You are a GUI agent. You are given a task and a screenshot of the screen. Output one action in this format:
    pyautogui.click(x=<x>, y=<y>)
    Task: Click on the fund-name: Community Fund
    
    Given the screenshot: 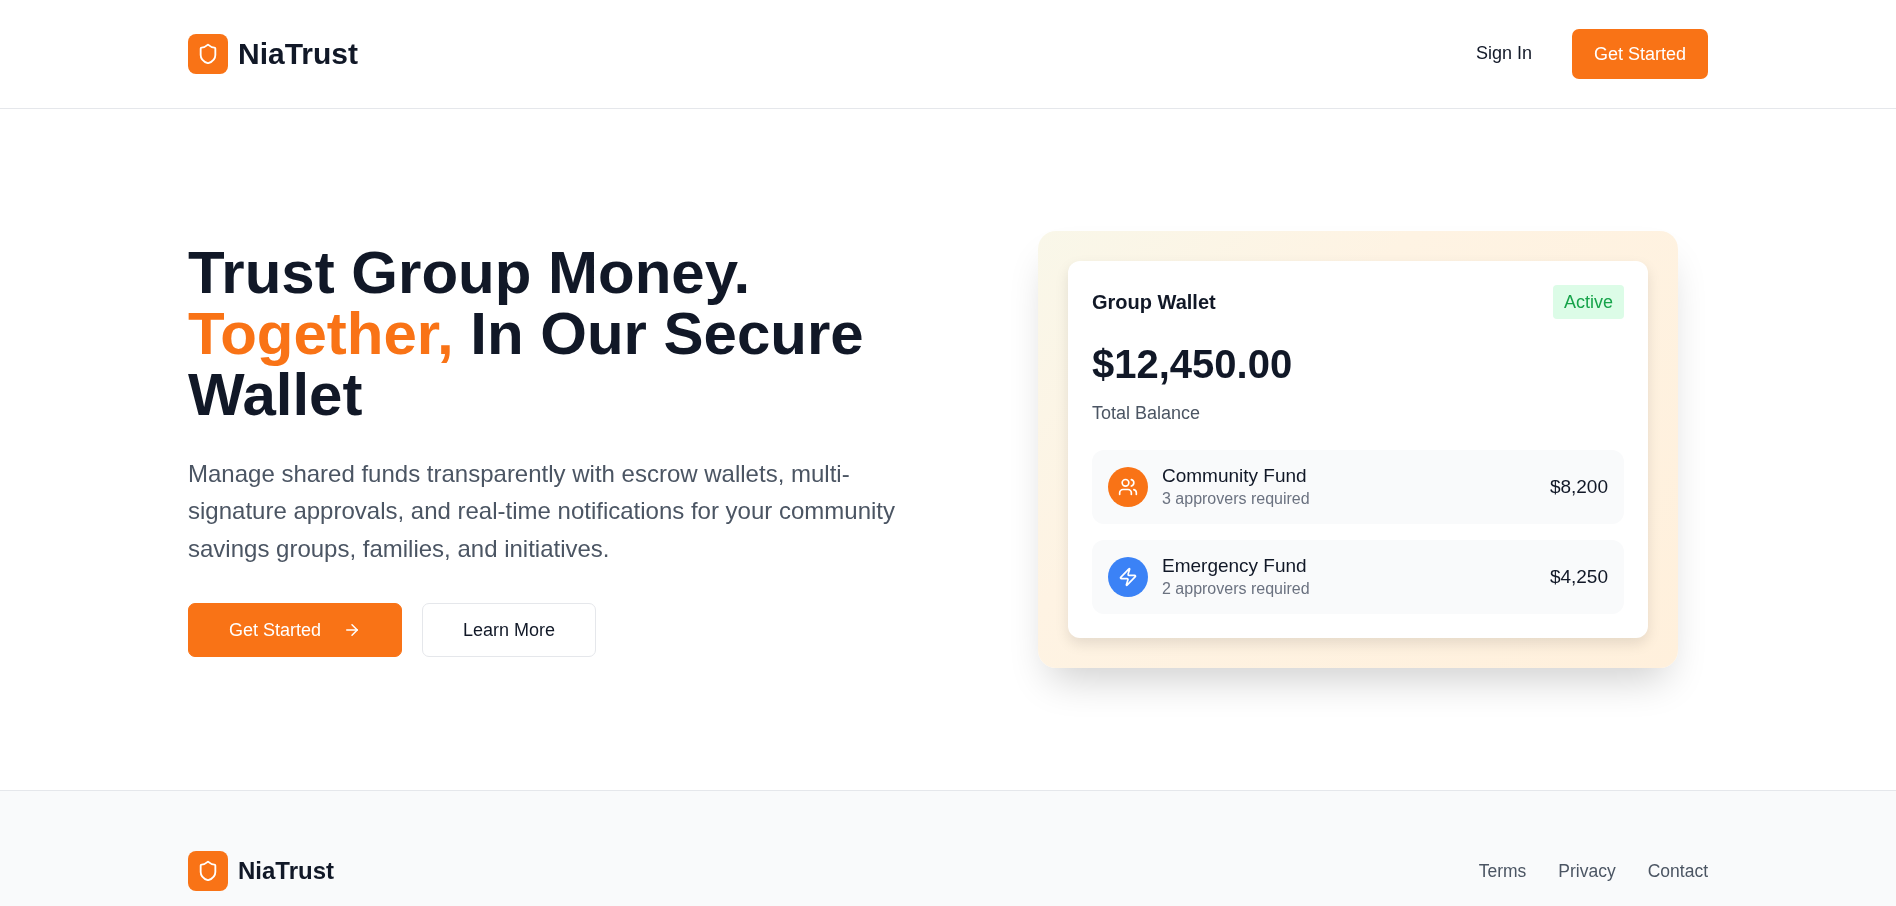 What is the action you would take?
    pyautogui.click(x=1234, y=476)
    